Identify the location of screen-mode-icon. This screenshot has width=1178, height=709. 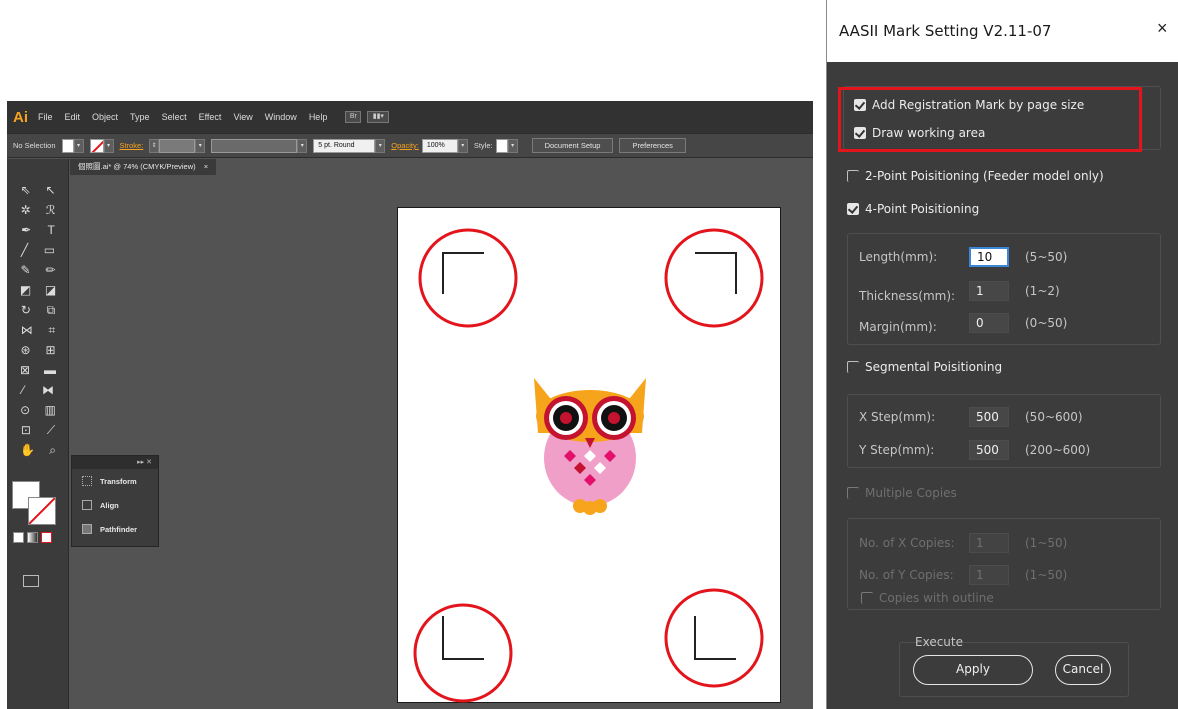
(31, 581).